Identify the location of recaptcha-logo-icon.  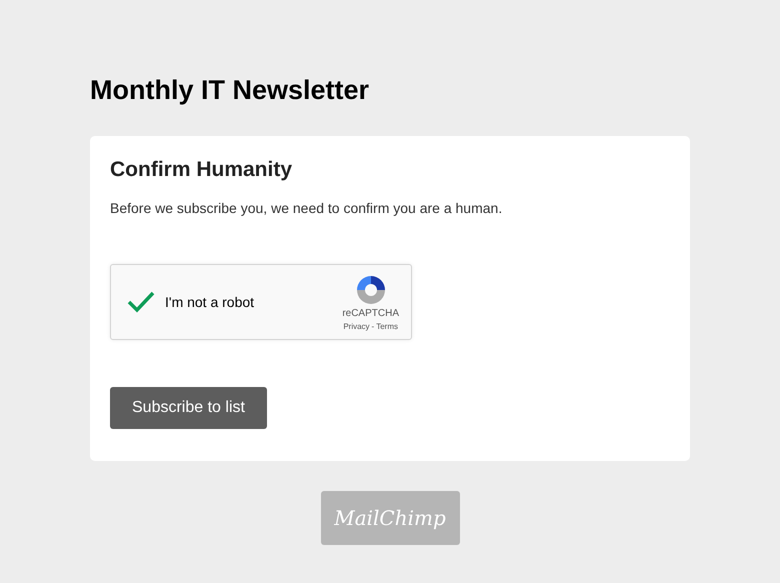
(370, 290).